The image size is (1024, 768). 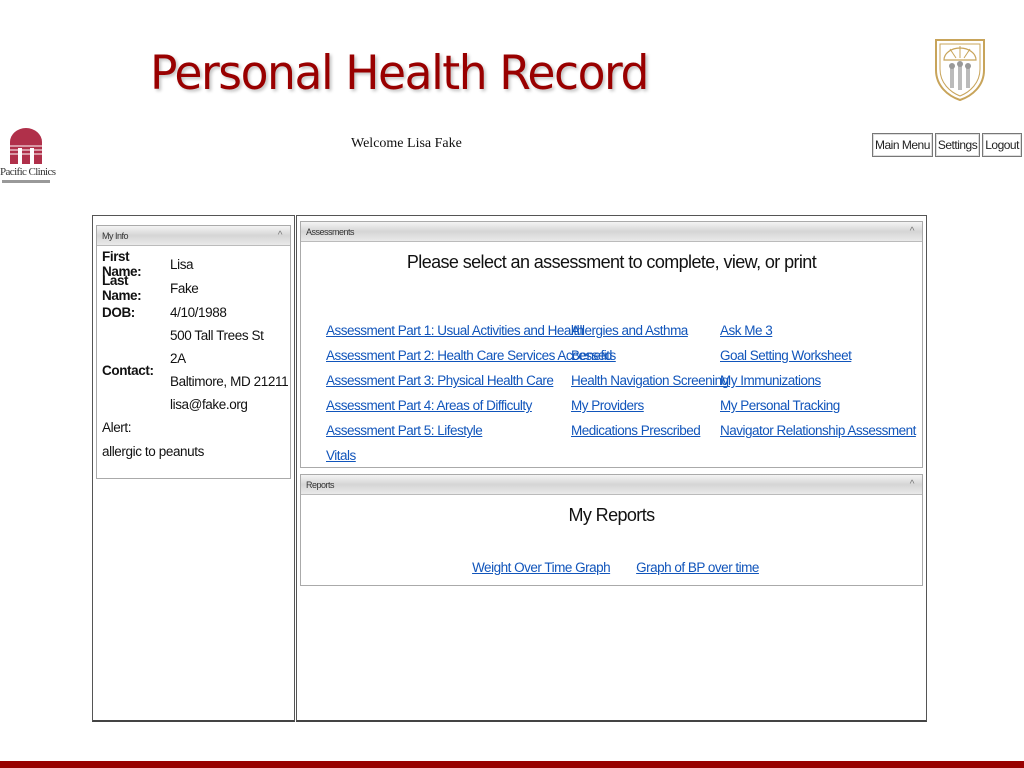 I want to click on weight-over-time-graph-link: Weight Over Time Graph, so click(x=541, y=567).